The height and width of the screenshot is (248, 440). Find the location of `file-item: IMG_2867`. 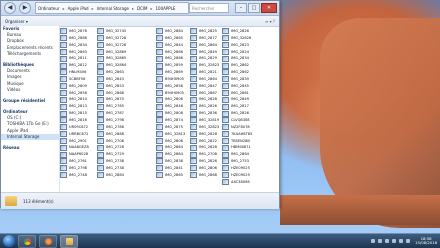

file-item: IMG_2867 is located at coordinates (204, 93).